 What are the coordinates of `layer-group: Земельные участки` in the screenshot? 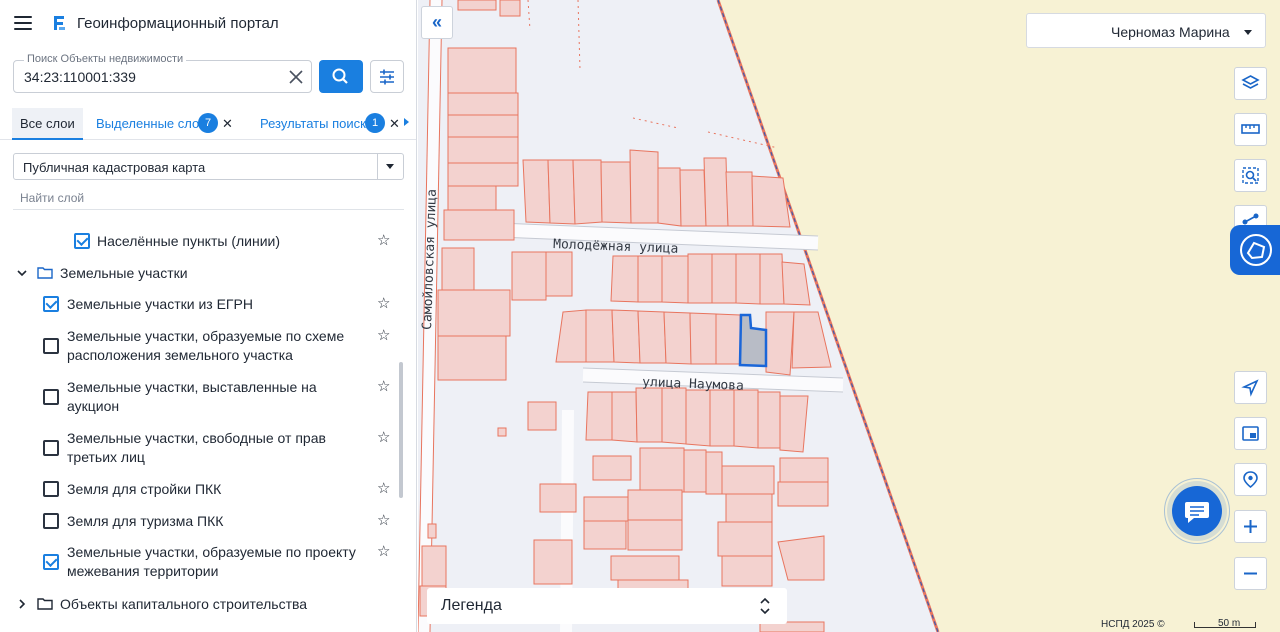 It's located at (200, 273).